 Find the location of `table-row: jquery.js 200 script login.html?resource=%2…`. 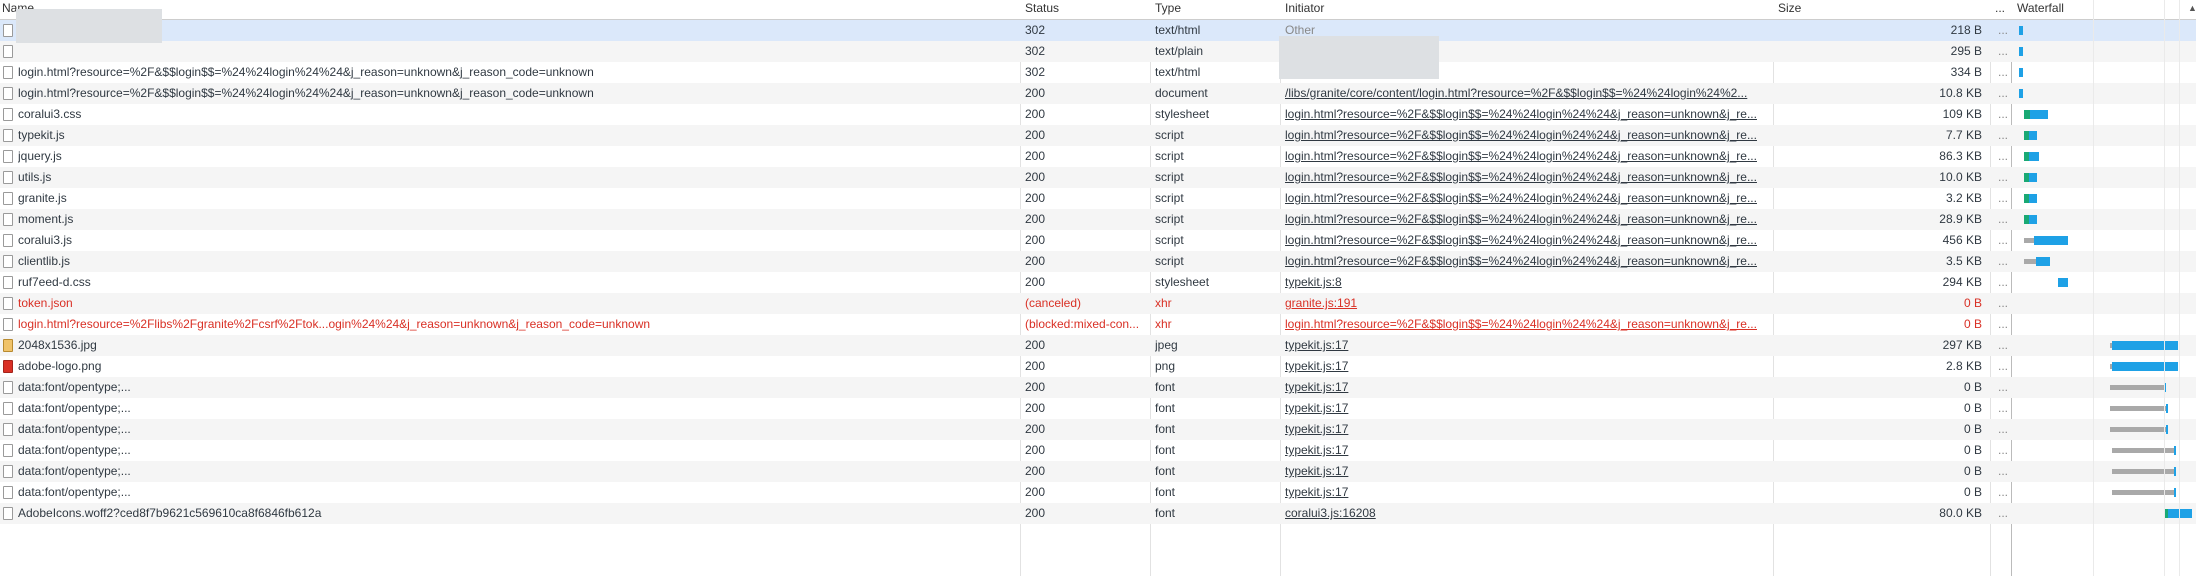

table-row: jquery.js 200 script login.html?resource=%2… is located at coordinates (1098, 156).